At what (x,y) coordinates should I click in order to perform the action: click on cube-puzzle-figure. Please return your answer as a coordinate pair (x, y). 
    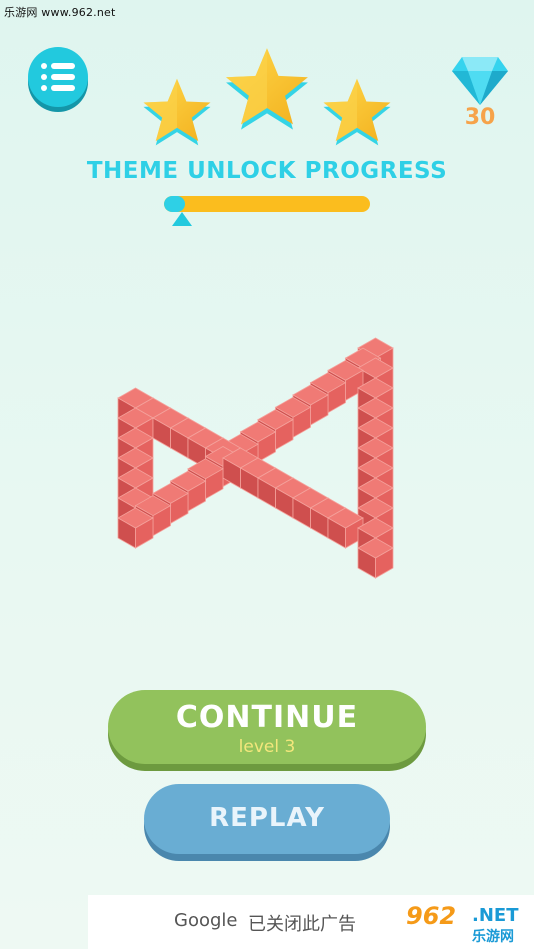
    Looking at the image, I should click on (255, 458).